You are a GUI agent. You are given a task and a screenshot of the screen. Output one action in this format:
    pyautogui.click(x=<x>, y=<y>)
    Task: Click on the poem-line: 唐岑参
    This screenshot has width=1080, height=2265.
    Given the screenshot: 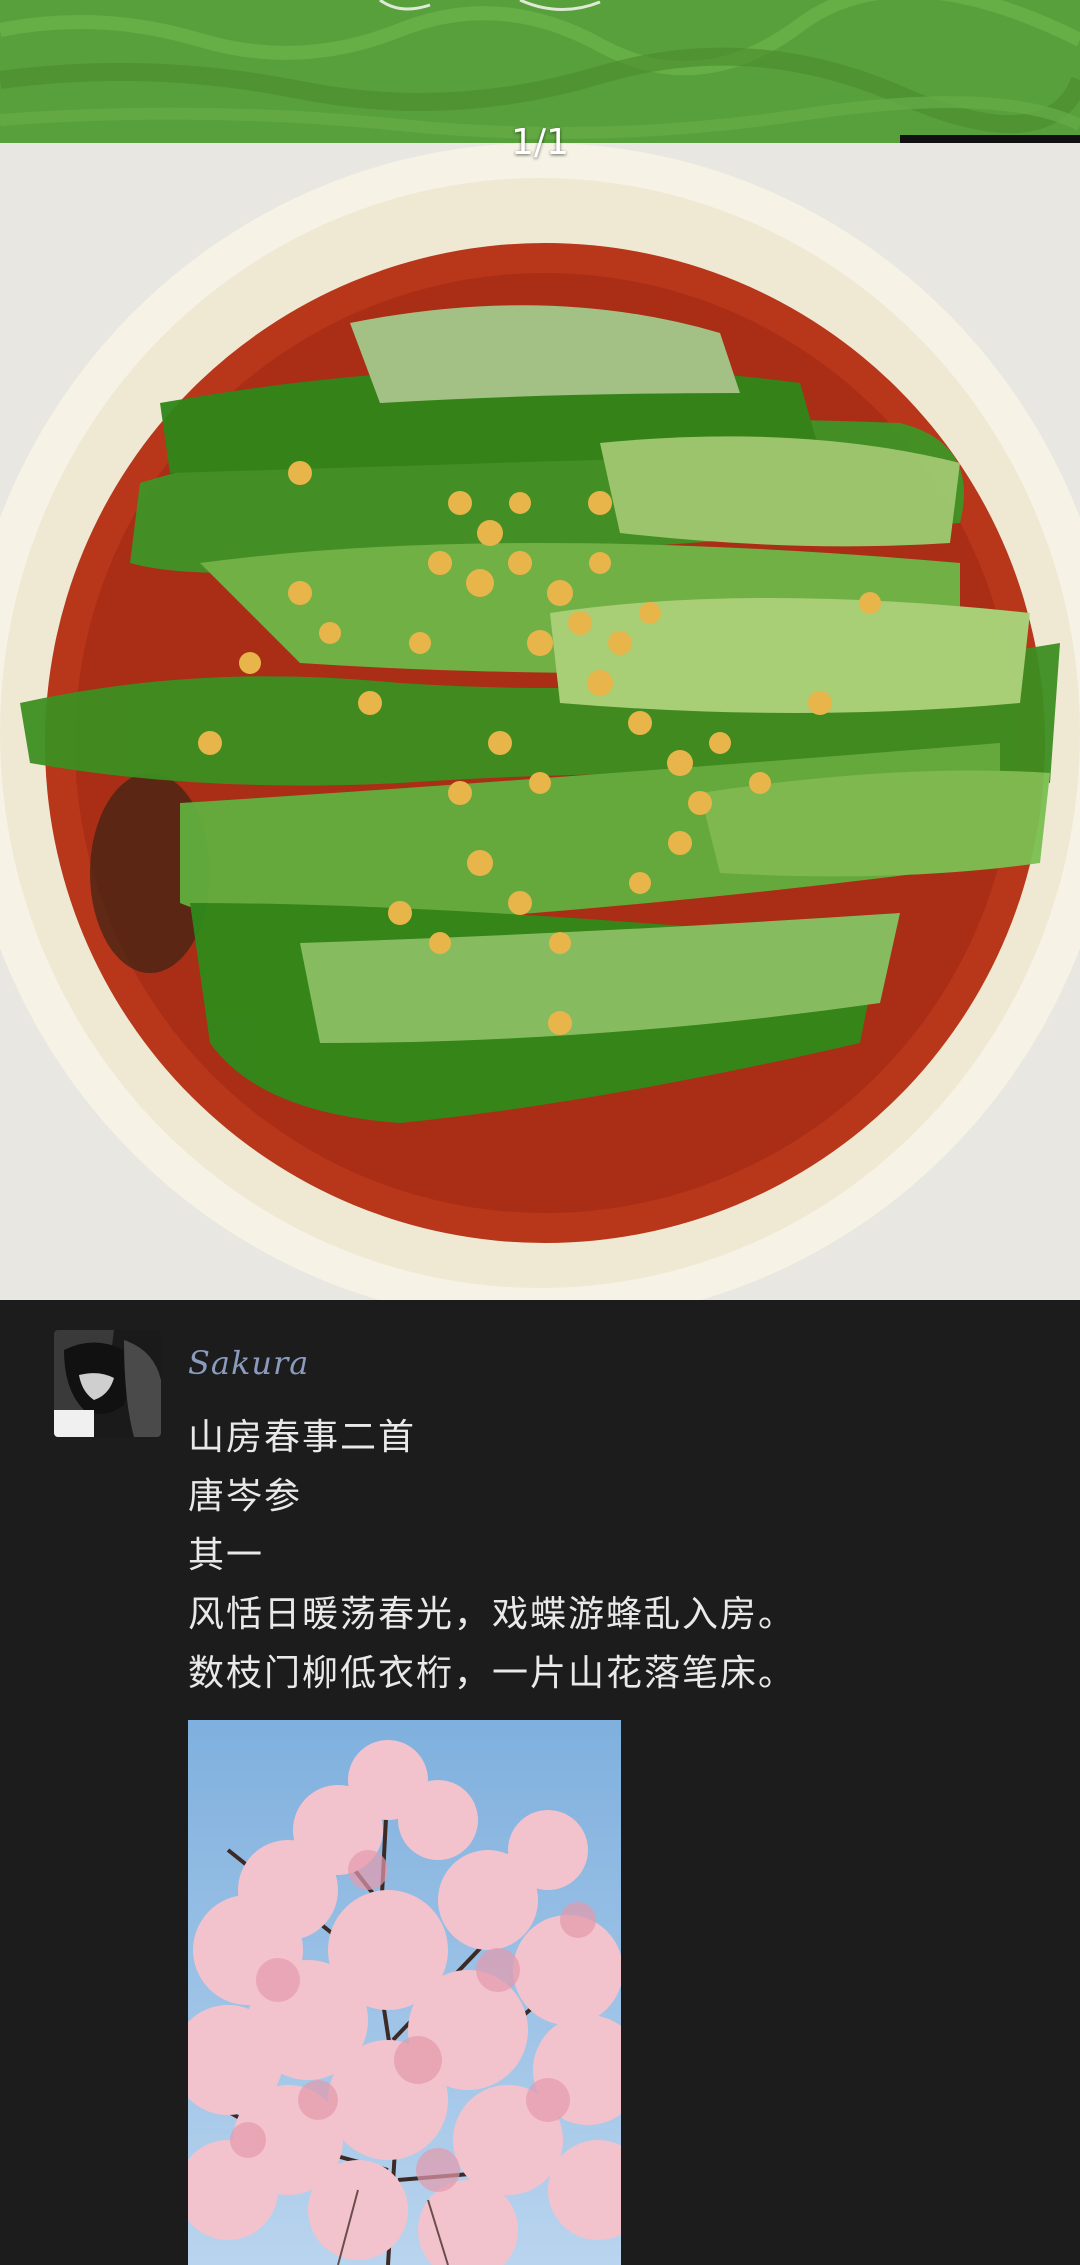 What is the action you would take?
    pyautogui.click(x=245, y=1496)
    